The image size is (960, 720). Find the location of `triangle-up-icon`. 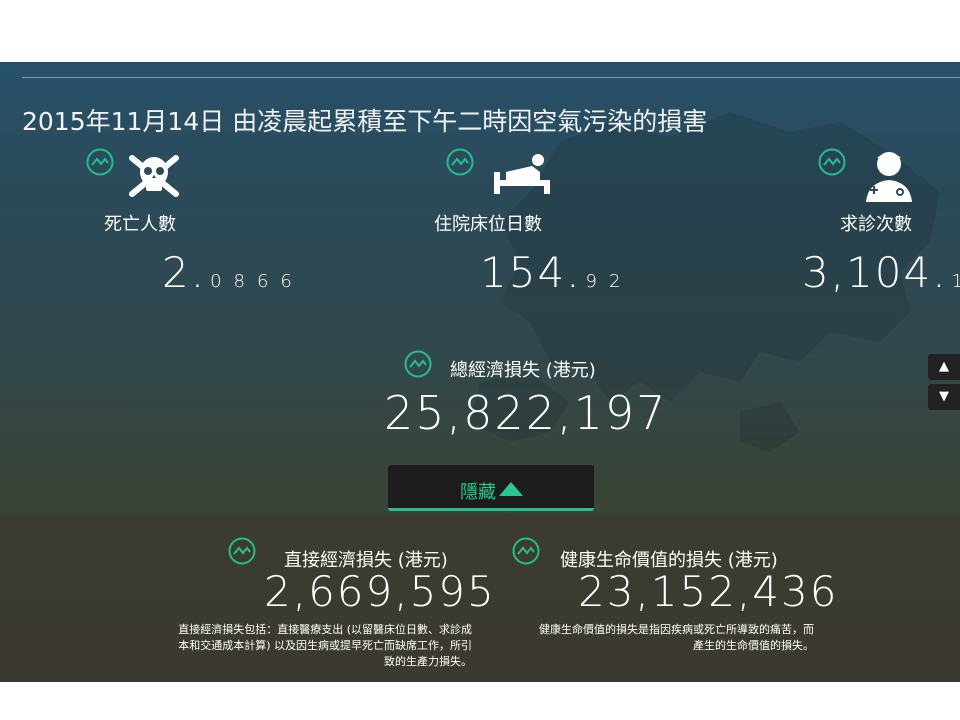

triangle-up-icon is located at coordinates (511, 489).